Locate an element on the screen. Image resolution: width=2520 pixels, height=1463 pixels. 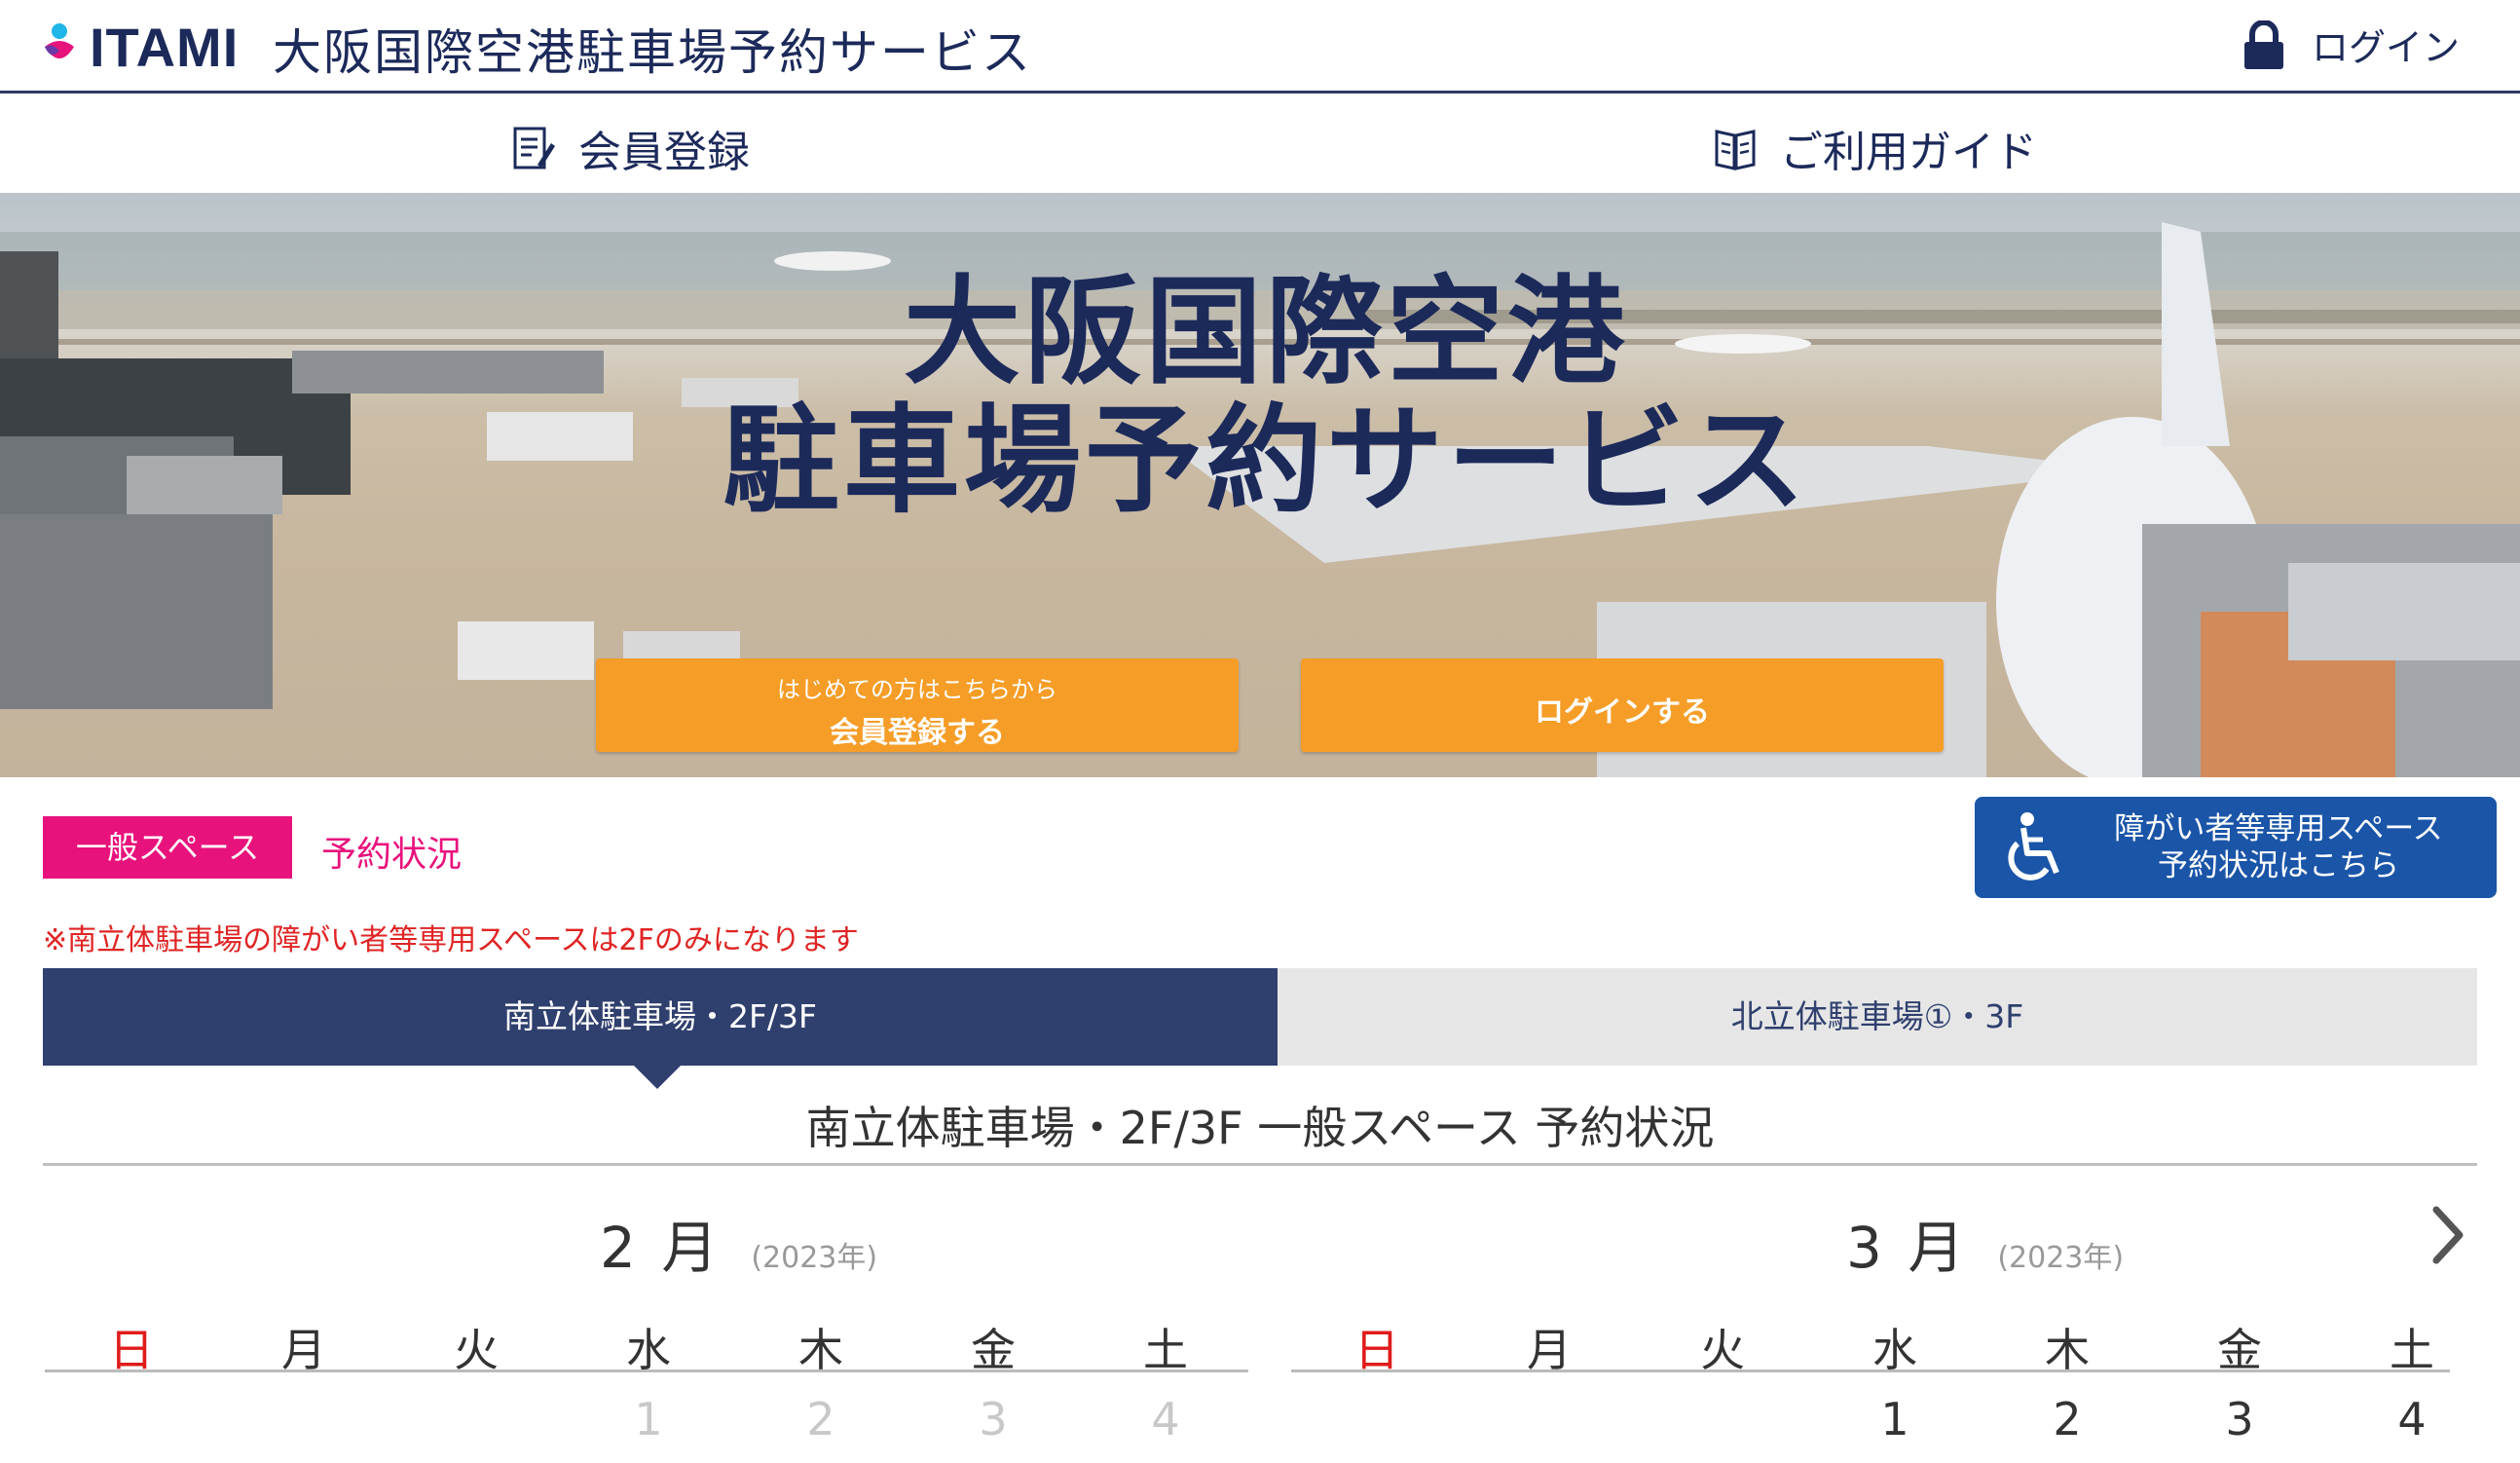
general-space-tag: 一般スペース is located at coordinates (167, 847).